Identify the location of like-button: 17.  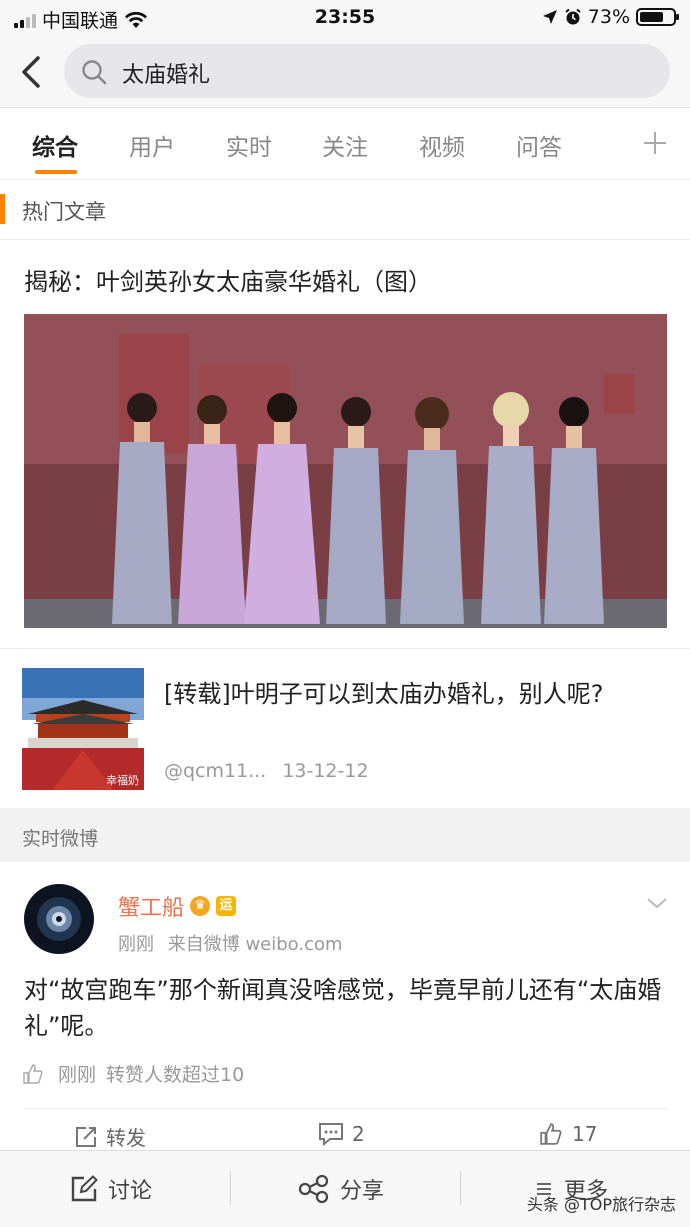
(567, 1134).